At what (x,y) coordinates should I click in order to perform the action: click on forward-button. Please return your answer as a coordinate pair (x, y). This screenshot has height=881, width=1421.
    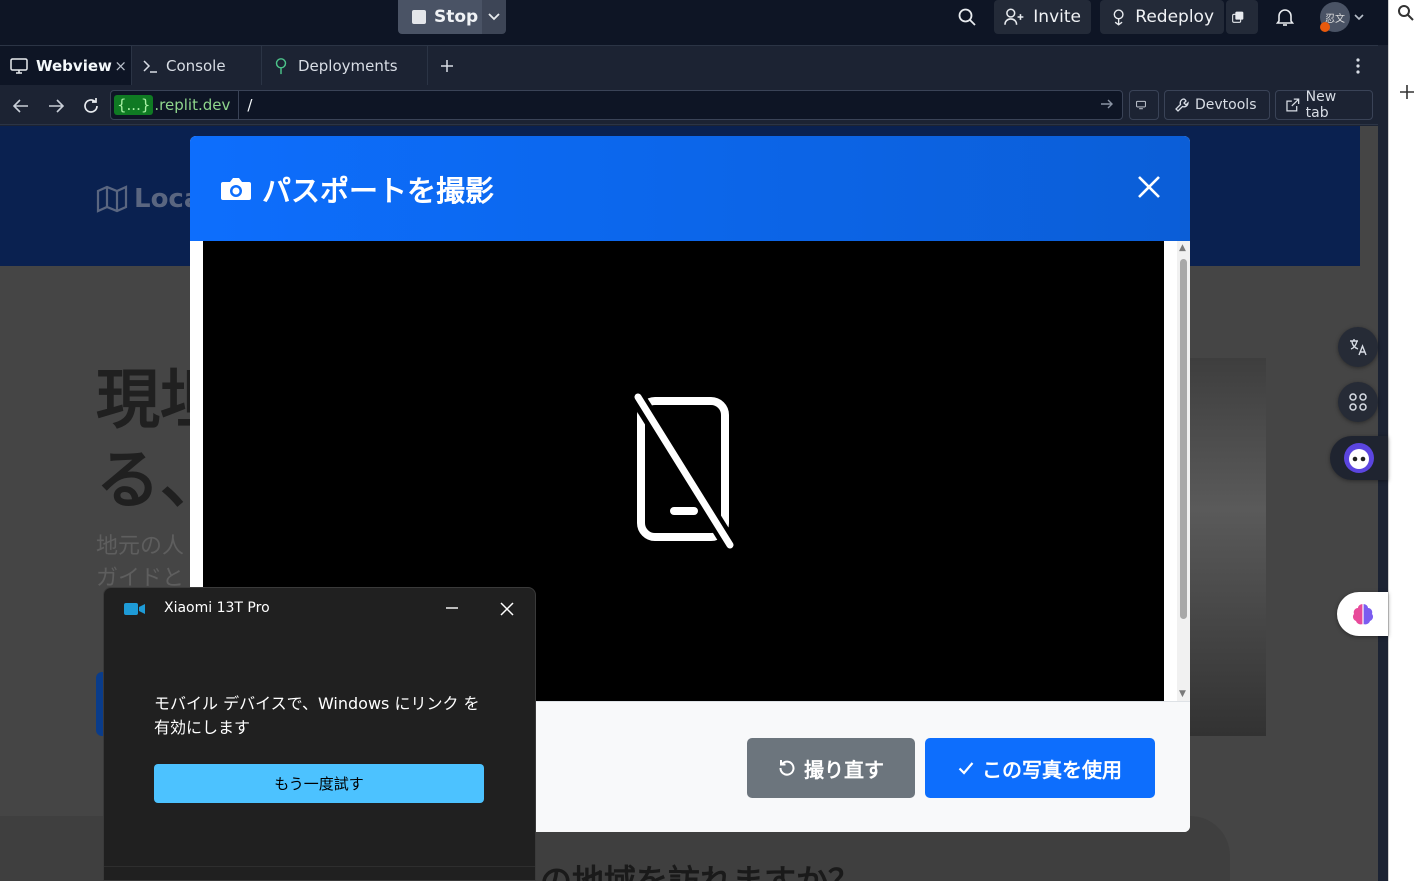
    Looking at the image, I should click on (56, 106).